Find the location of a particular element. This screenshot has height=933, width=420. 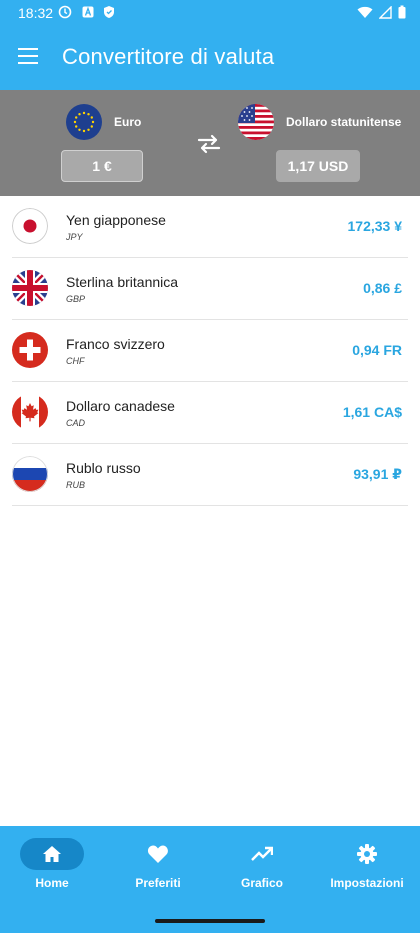

converter-panel: Euro Dollaro statunitense 1 € 1,17 USD is located at coordinates (210, 143).